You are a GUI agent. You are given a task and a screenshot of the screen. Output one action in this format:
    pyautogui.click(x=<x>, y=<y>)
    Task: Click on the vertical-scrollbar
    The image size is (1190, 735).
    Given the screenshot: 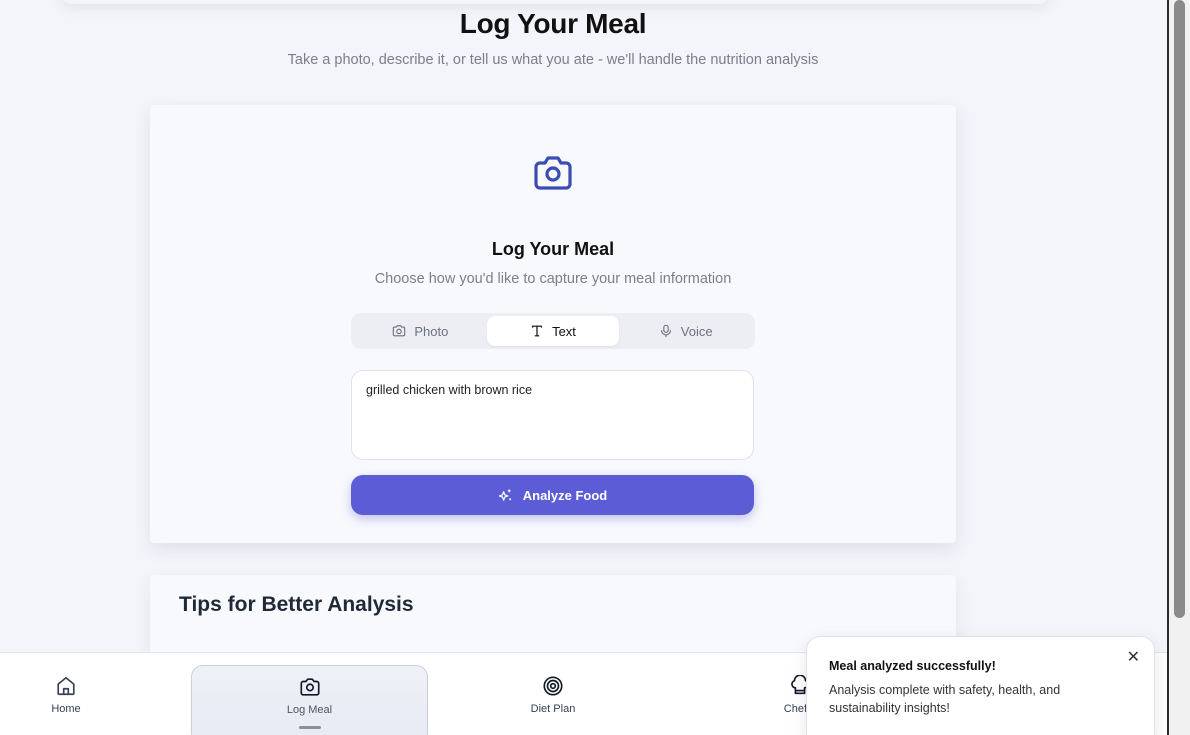 What is the action you would take?
    pyautogui.click(x=1178, y=367)
    